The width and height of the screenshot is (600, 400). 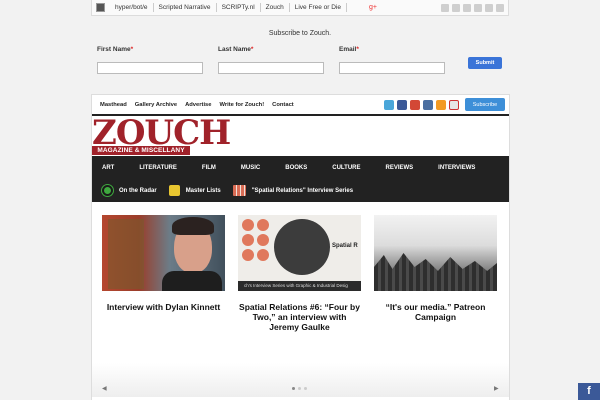 What do you see at coordinates (392, 68) in the screenshot?
I see `email-input` at bounding box center [392, 68].